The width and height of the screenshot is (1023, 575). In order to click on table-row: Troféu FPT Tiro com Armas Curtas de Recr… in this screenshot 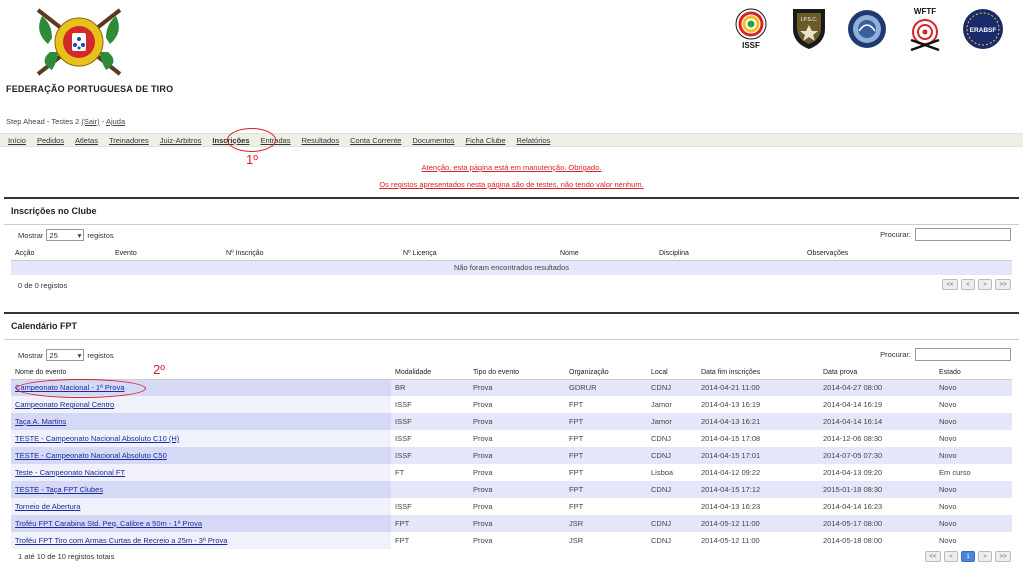, I will do `click(511, 540)`.